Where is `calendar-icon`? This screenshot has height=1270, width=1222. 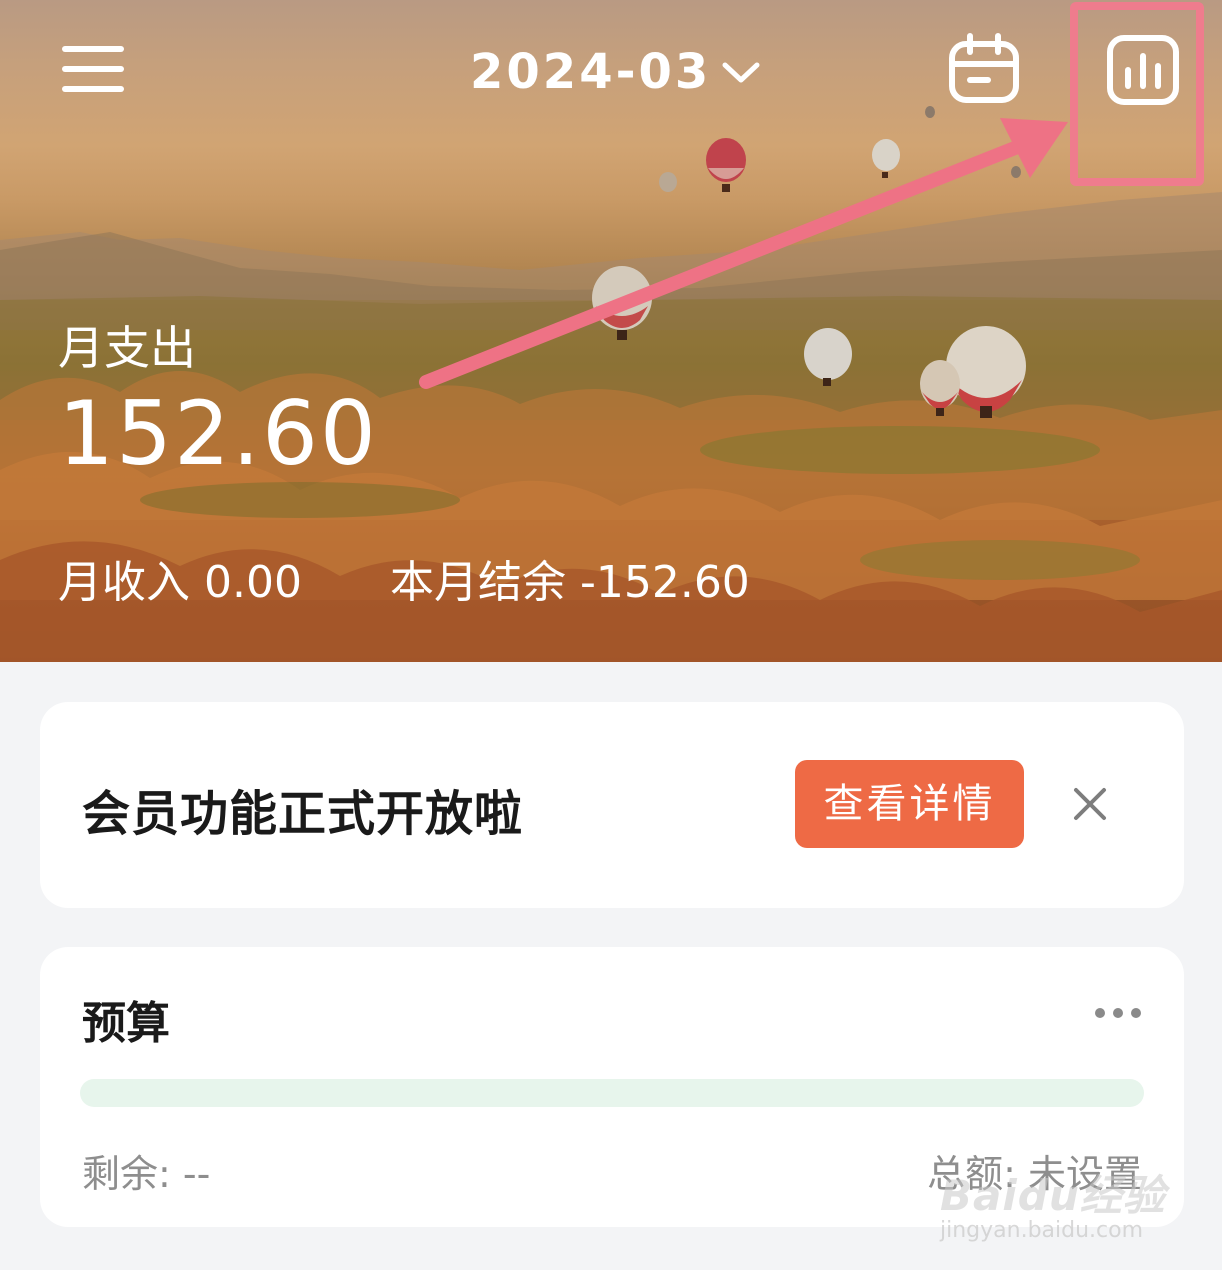
calendar-icon is located at coordinates (984, 68).